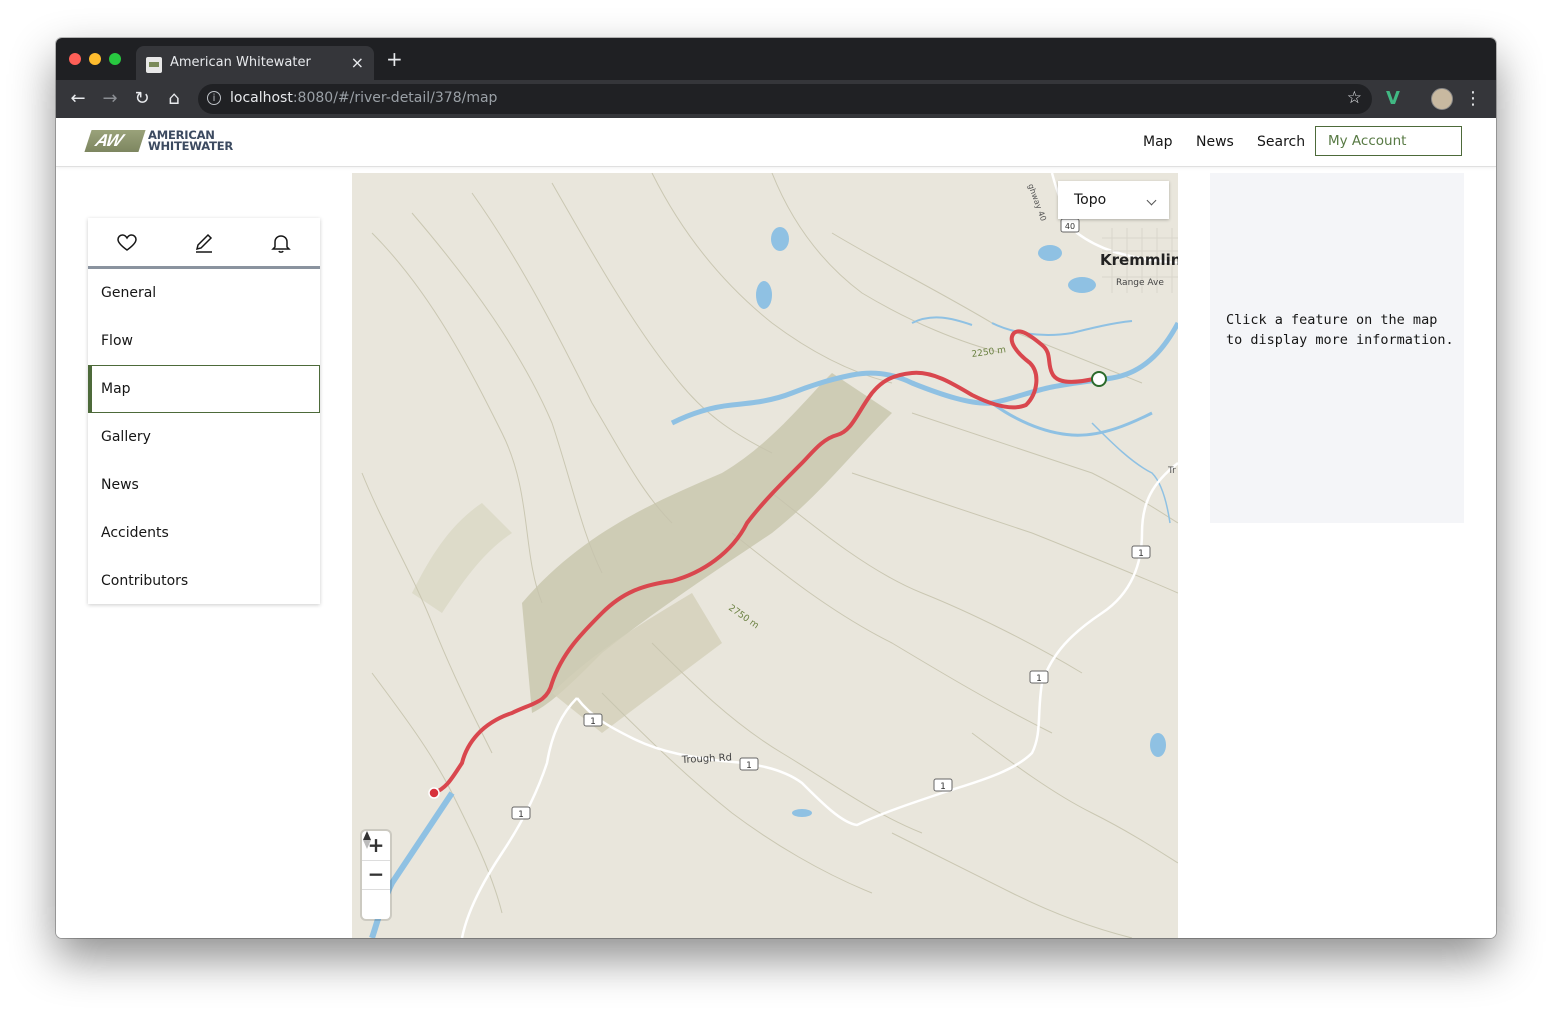  What do you see at coordinates (1442, 99) in the screenshot?
I see `profile-avatar` at bounding box center [1442, 99].